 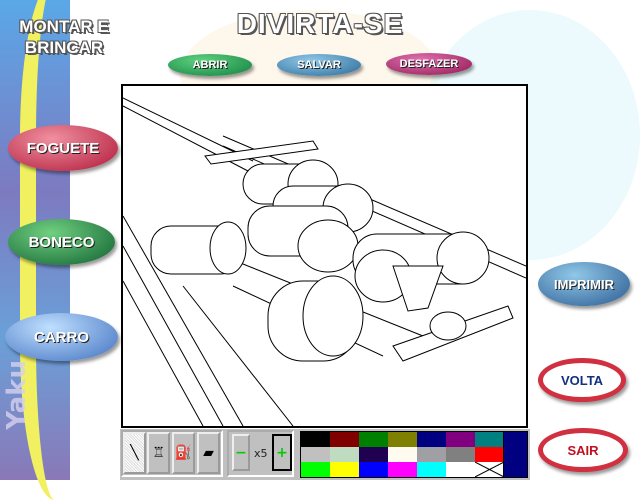 I want to click on decrease-size-button: −, so click(x=241, y=452).